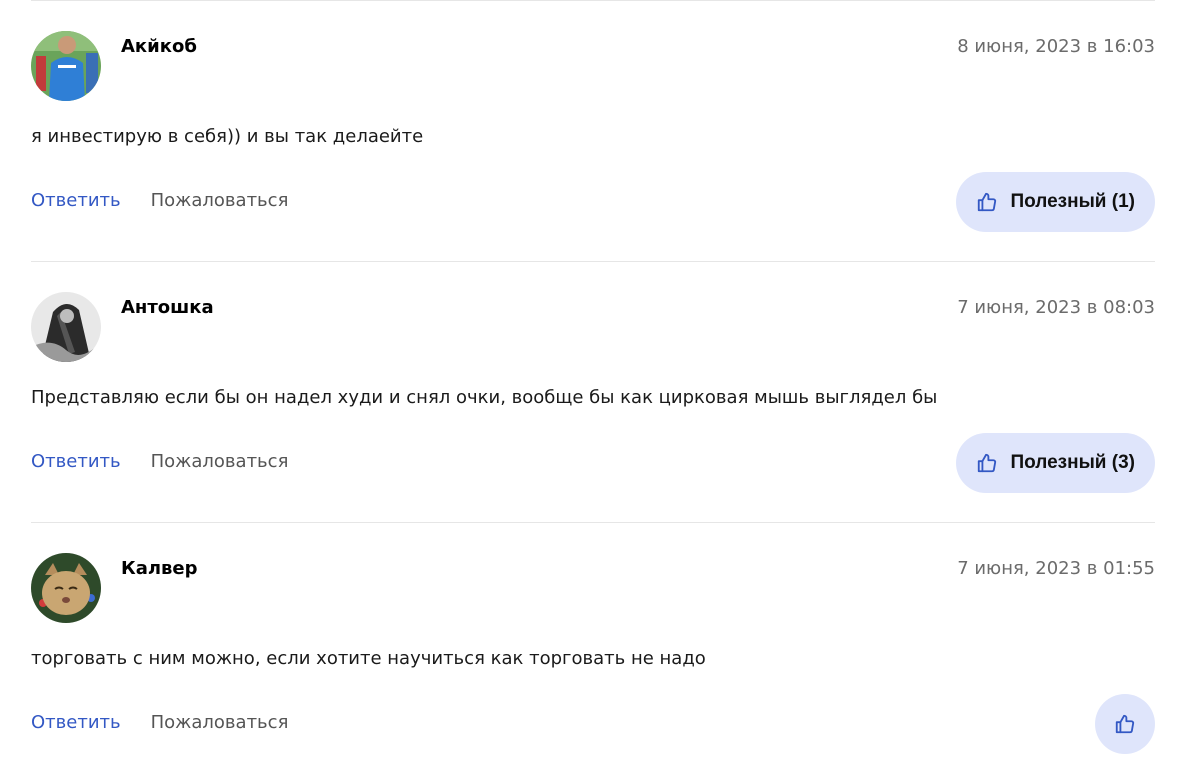 The height and width of the screenshot is (773, 1191). I want to click on useful-button: Полезный (3), so click(1055, 463).